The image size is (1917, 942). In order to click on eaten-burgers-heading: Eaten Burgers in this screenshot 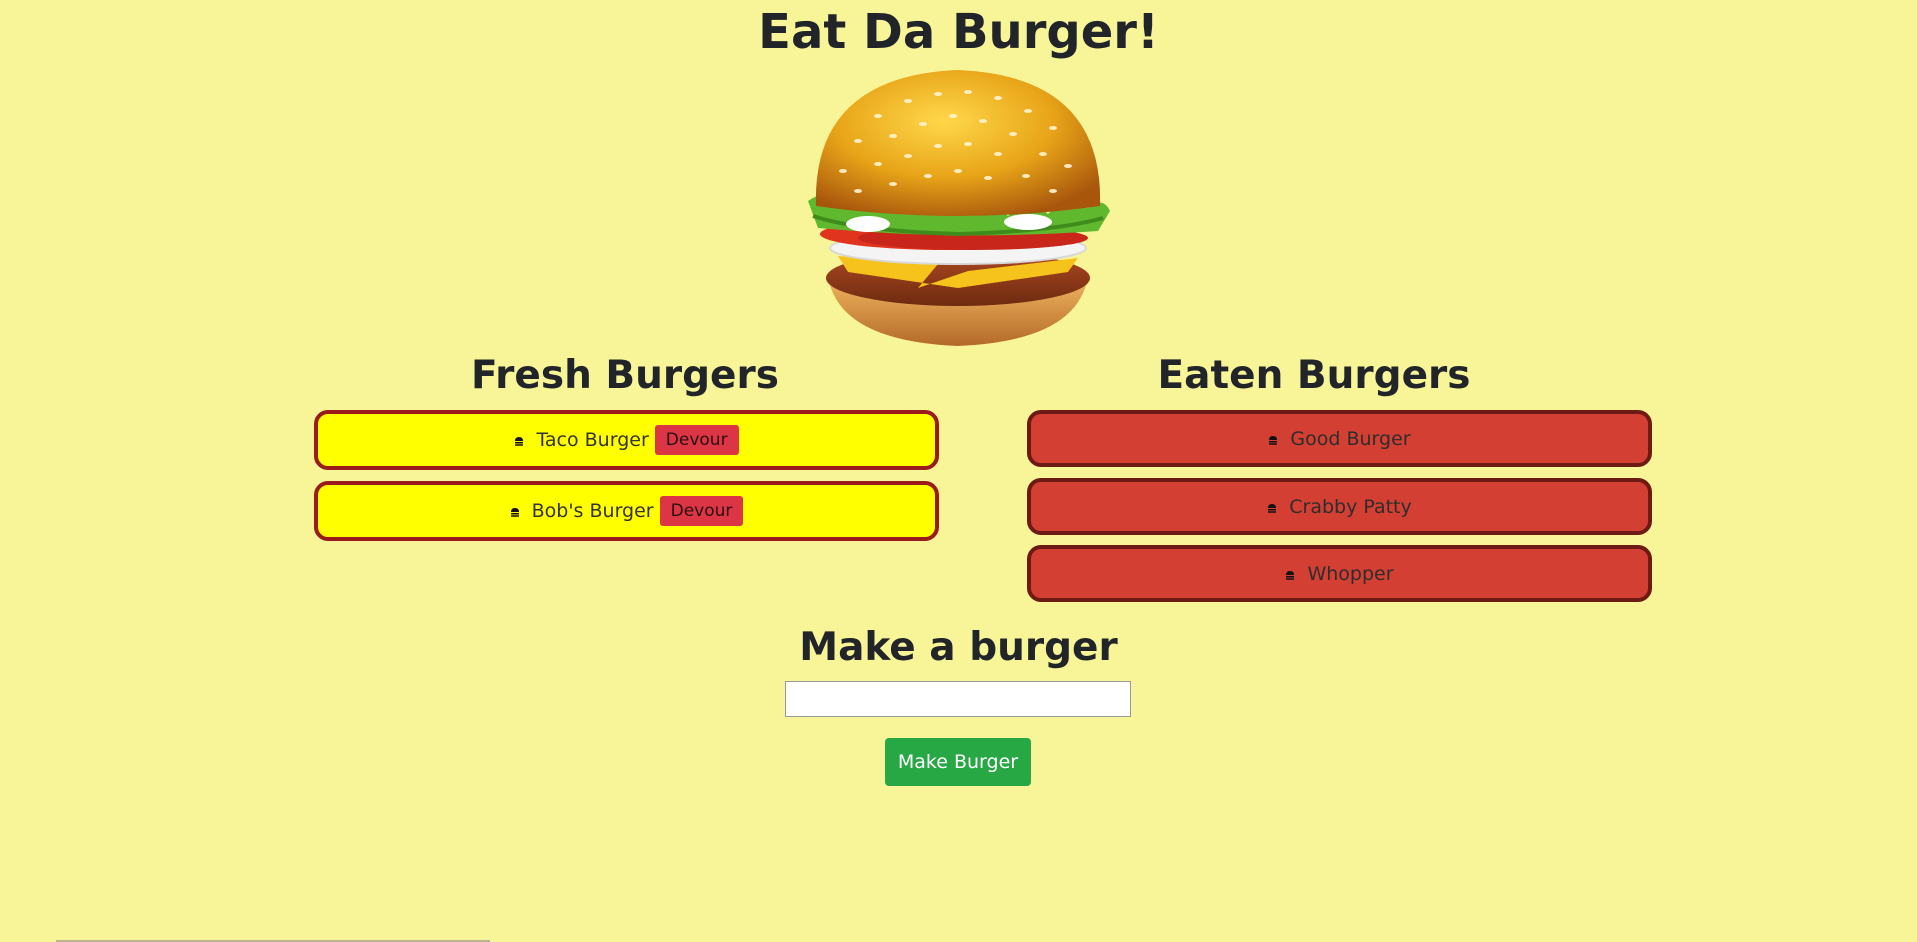, I will do `click(1314, 375)`.